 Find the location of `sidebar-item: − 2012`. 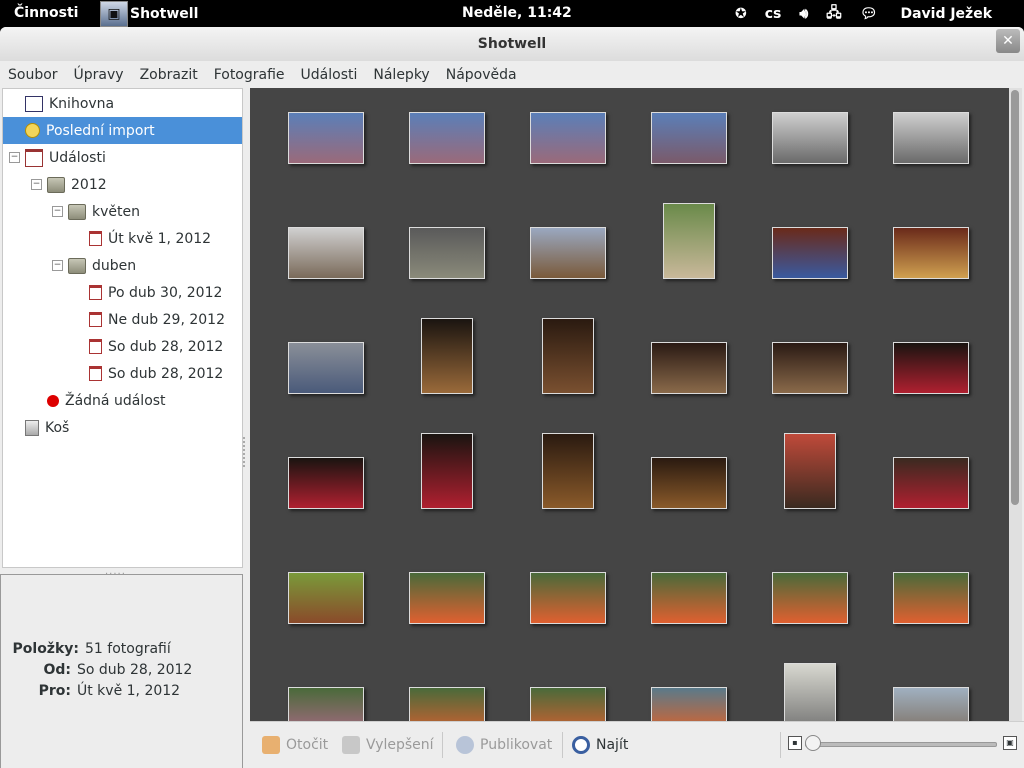

sidebar-item: − 2012 is located at coordinates (122, 184).